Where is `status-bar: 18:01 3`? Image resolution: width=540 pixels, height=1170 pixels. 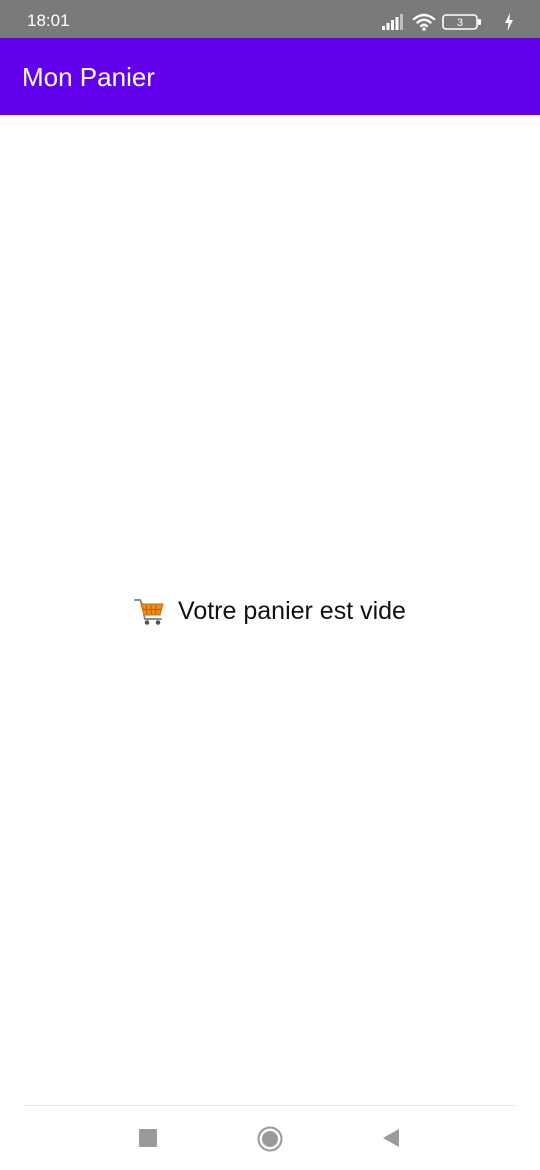 status-bar: 18:01 3 is located at coordinates (270, 19).